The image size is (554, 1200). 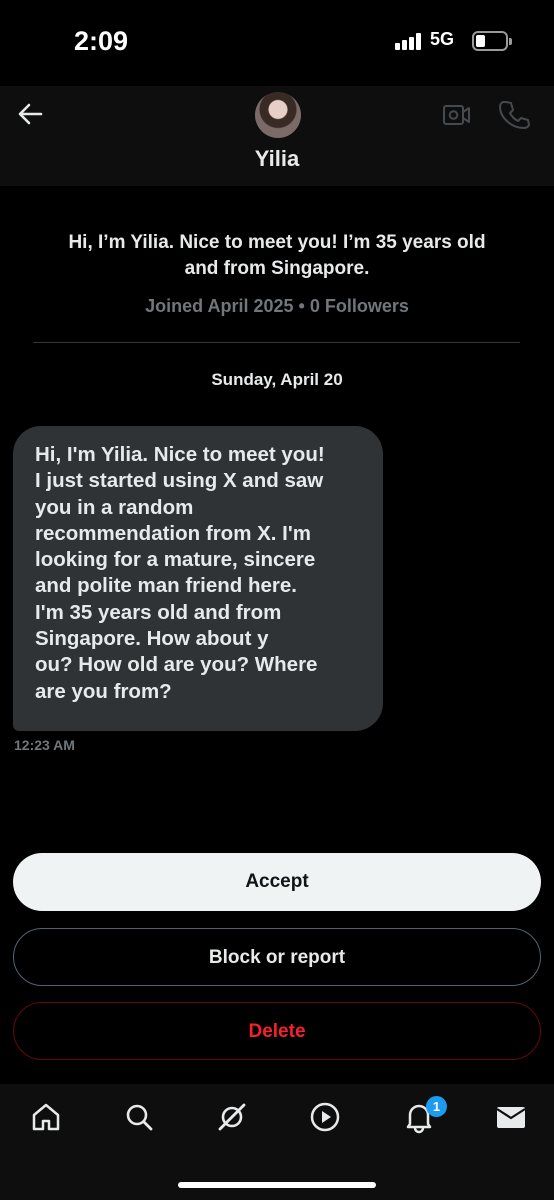 What do you see at coordinates (44, 745) in the screenshot?
I see `message-timestamp: 12:23 AM` at bounding box center [44, 745].